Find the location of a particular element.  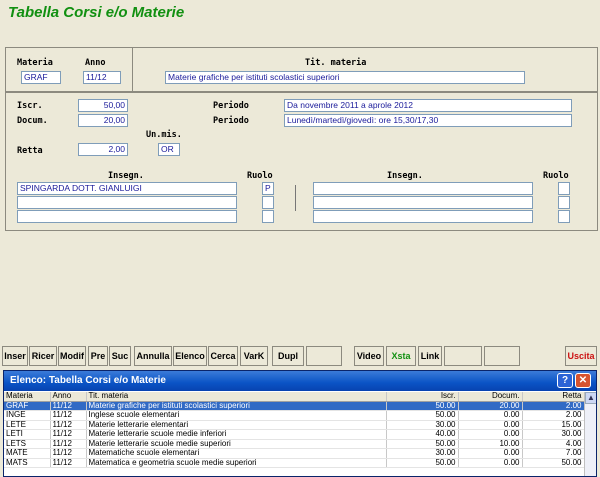

tit-materia-label: Tit. materia is located at coordinates (336, 63).